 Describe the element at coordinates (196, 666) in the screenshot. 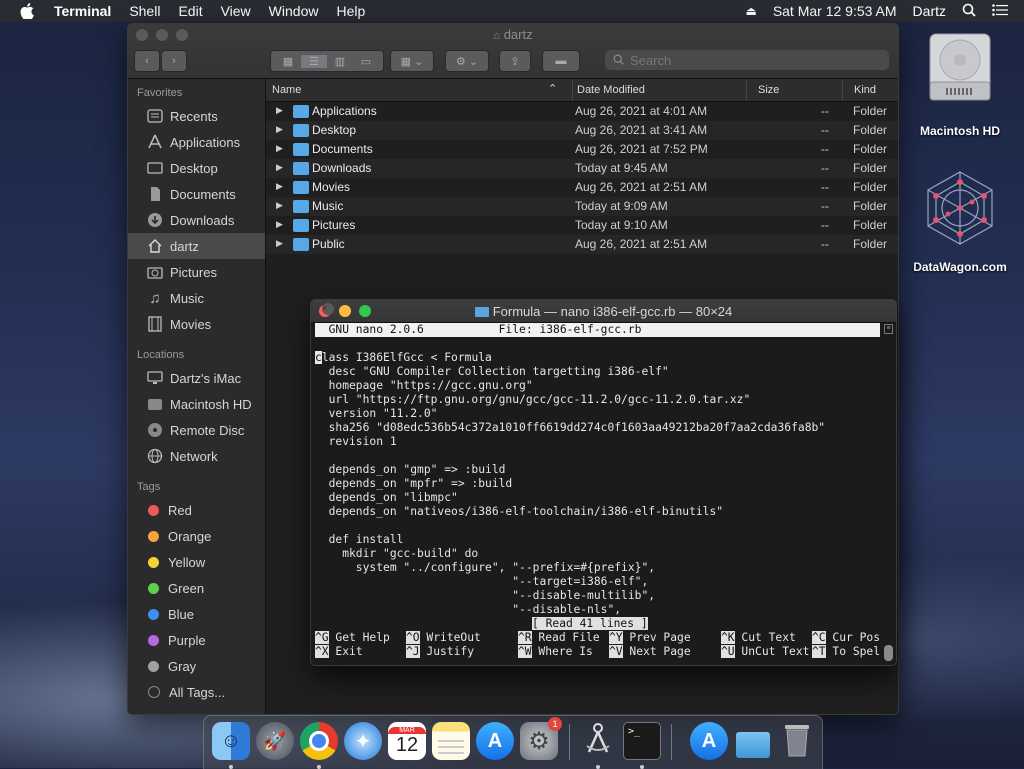

I see `sidebar-tag-gray: Gray` at that location.